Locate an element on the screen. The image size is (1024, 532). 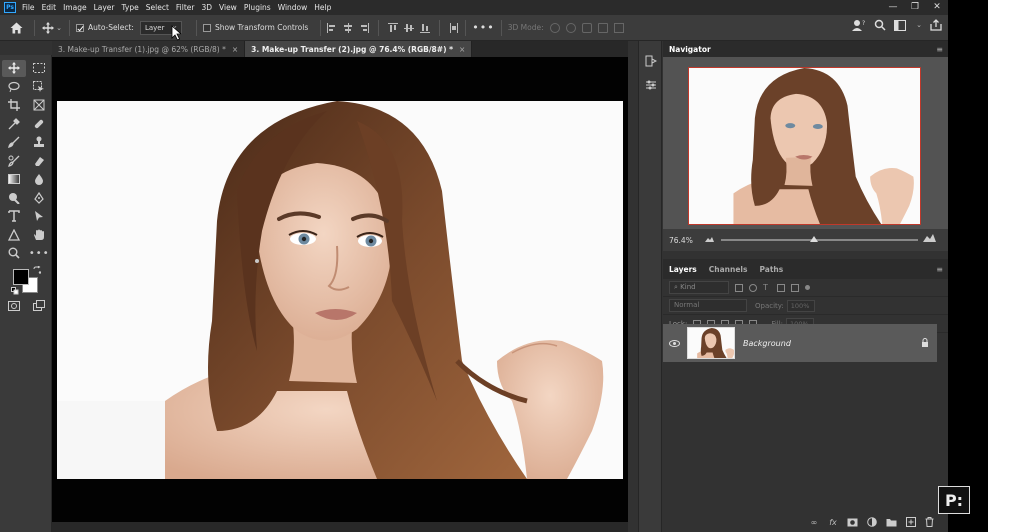
add-mask-icon is located at coordinates (852, 522).